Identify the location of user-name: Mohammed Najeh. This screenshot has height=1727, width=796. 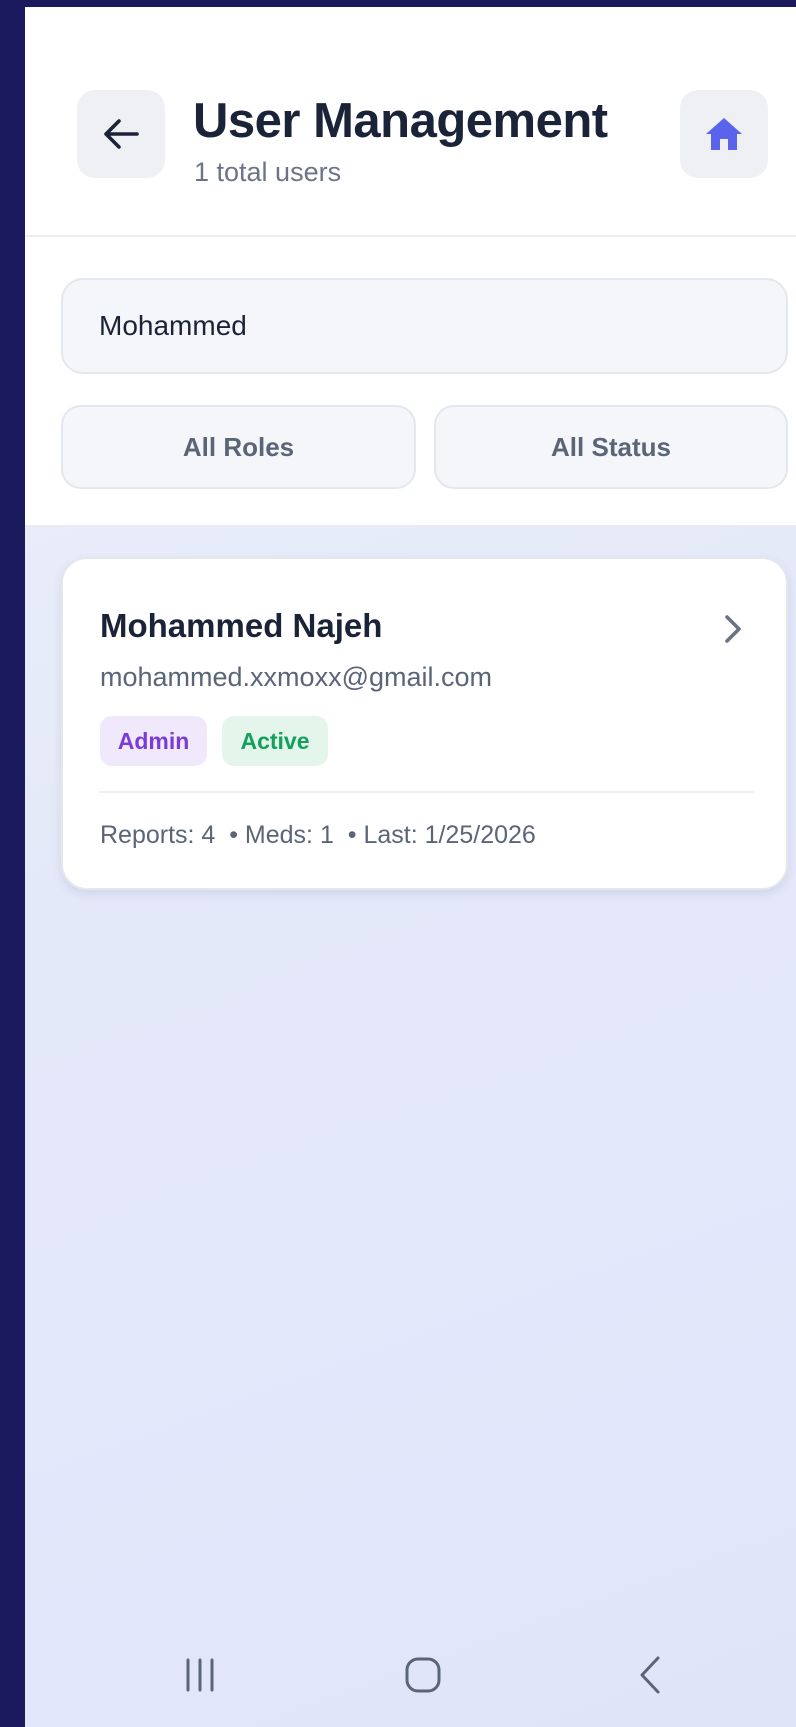
(241, 625).